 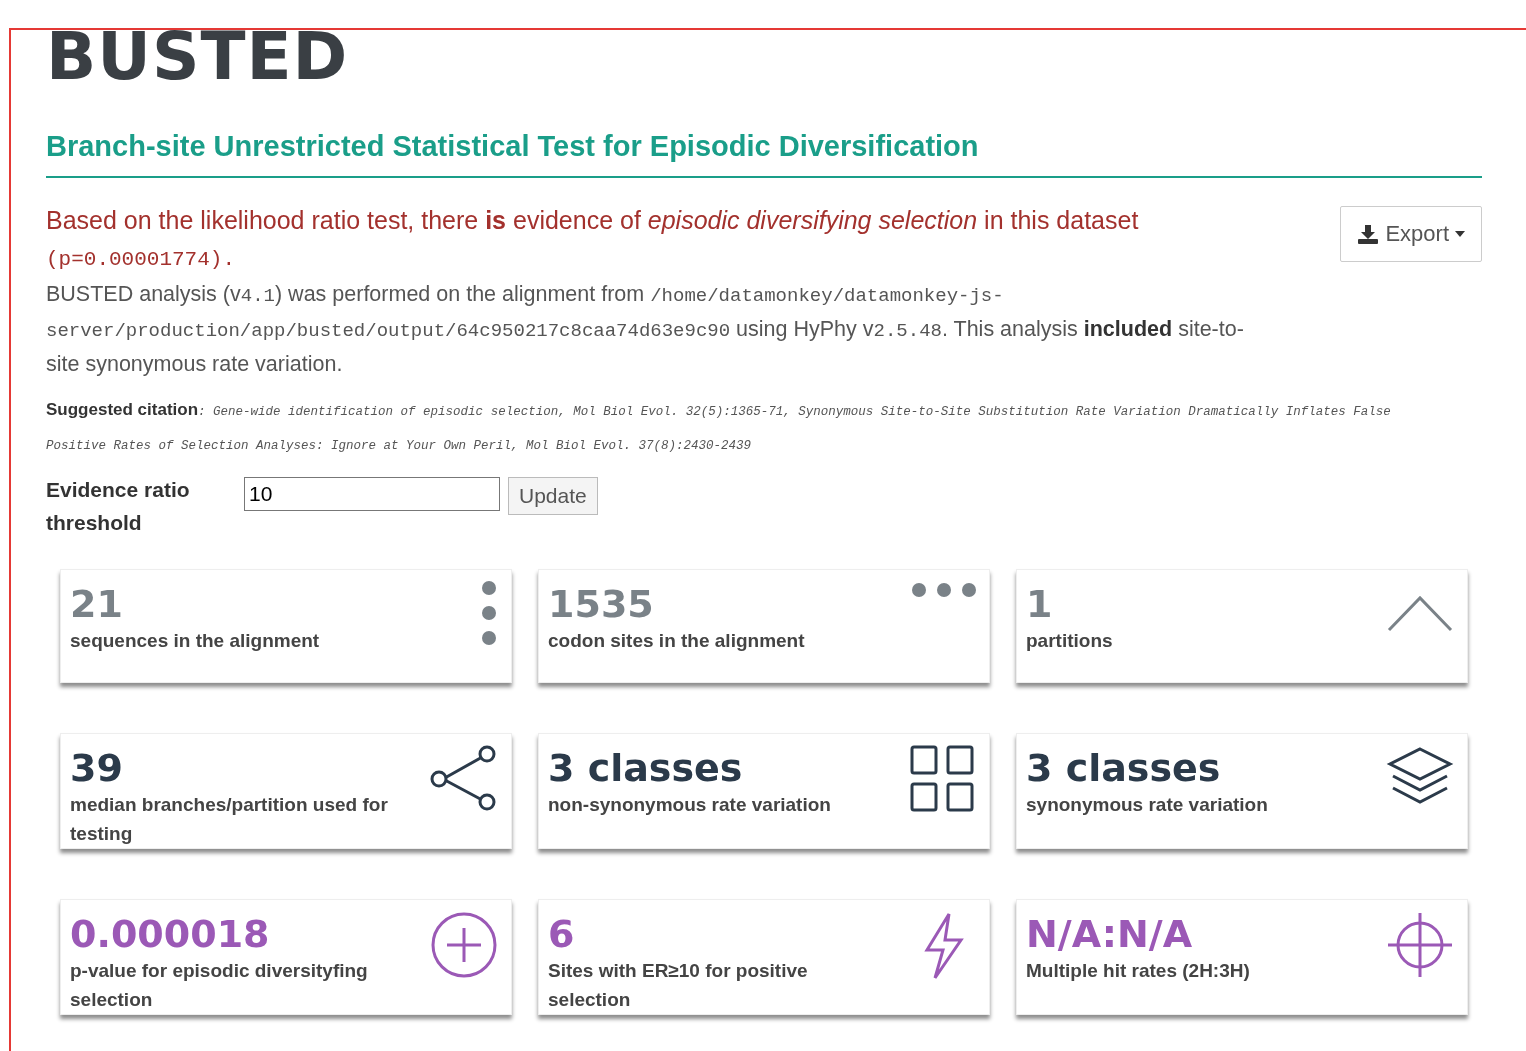 I want to click on update-button: Update, so click(x=553, y=496).